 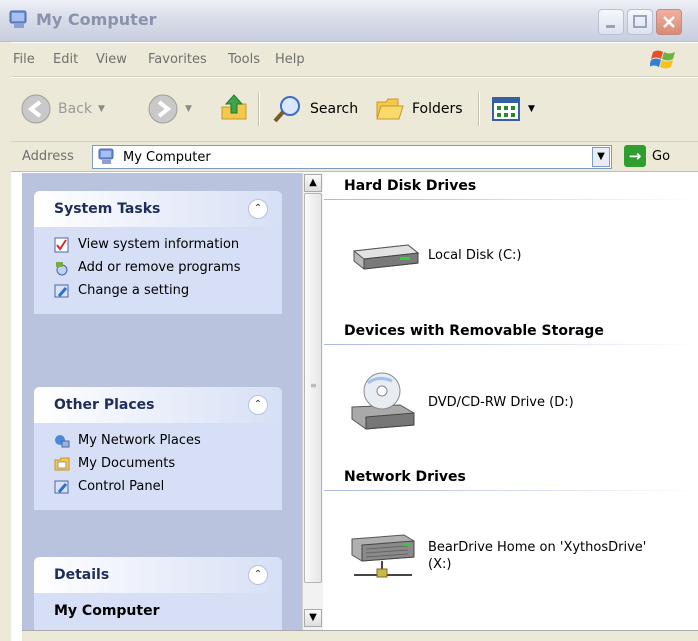 I want to click on address-bar: Address My Computer ▼ → Go, so click(x=349, y=157).